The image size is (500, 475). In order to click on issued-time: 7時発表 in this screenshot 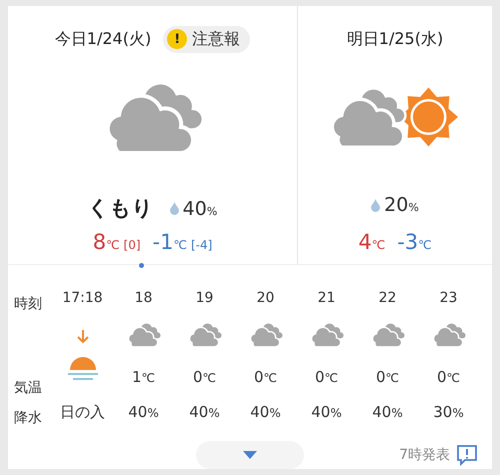, I will do `click(424, 455)`.